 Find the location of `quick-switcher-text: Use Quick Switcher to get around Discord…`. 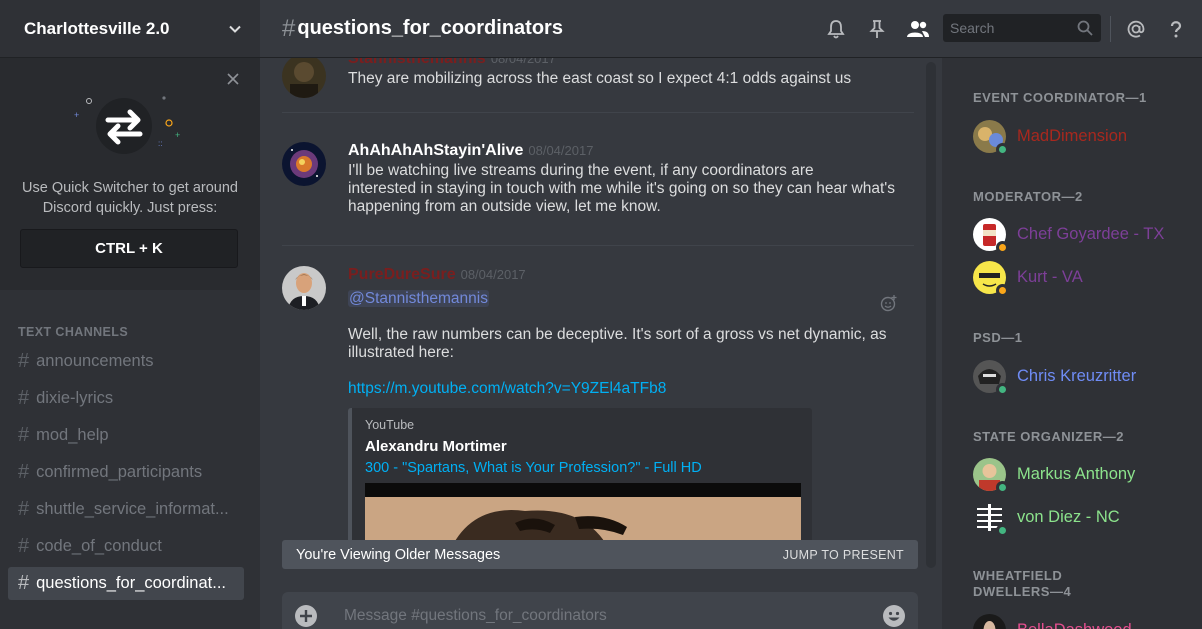

quick-switcher-text: Use Quick Switcher to get around Discord… is located at coordinates (130, 198).